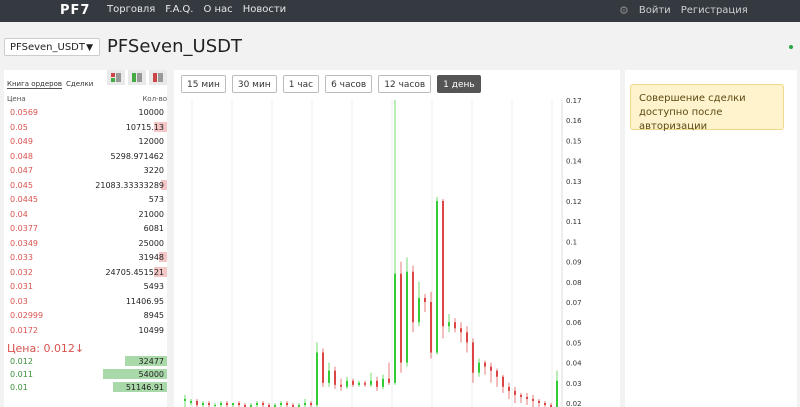 The width and height of the screenshot is (800, 407). Describe the element at coordinates (574, 162) in the screenshot. I see `y-tick-label: 0.14` at that location.